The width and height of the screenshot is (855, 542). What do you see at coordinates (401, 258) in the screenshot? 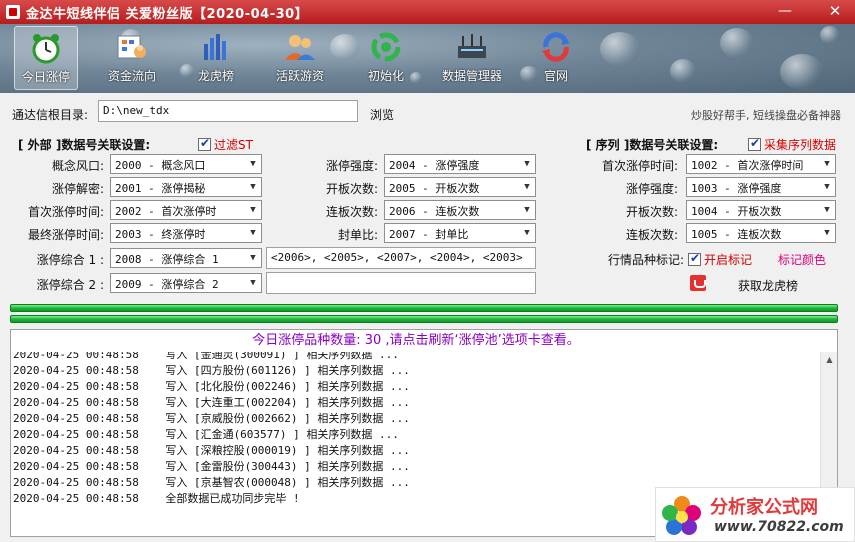
I see `composite-1-formula-input: <2006>, <2005>, <2007>, <2004>, <2003>` at bounding box center [401, 258].